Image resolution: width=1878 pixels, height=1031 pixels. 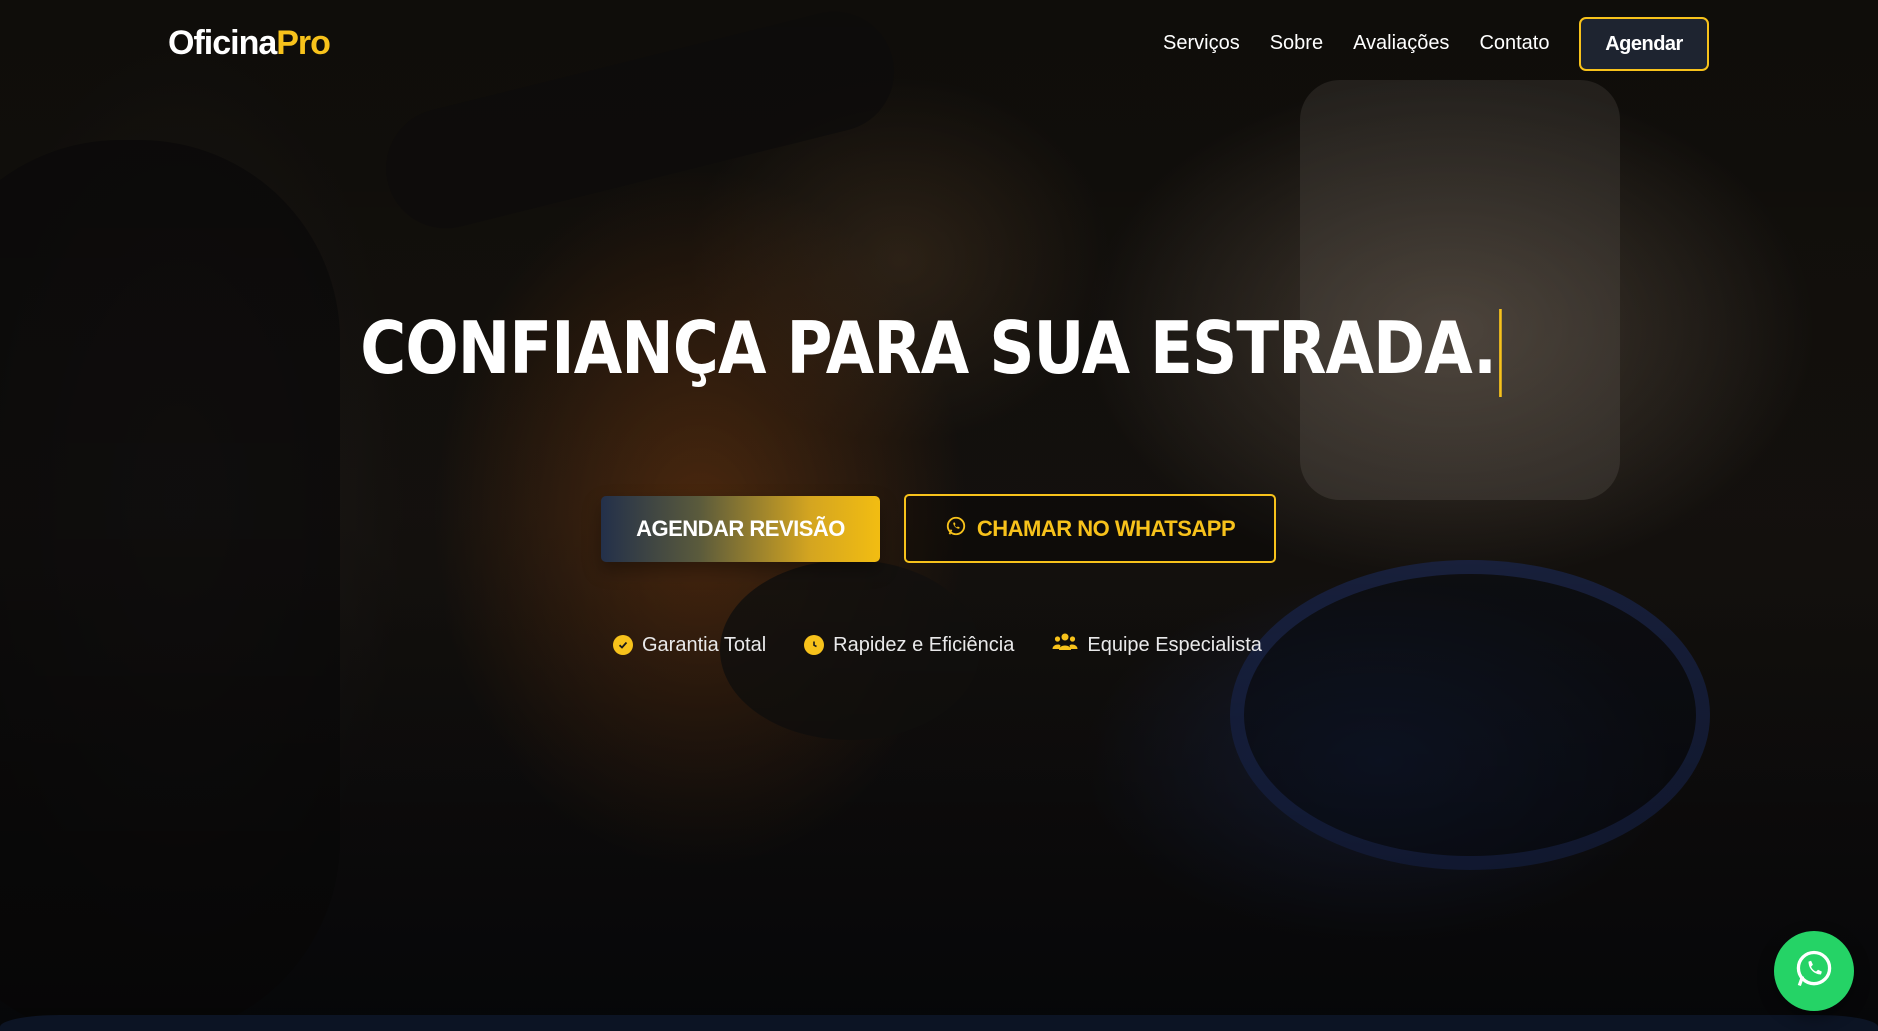 I want to click on check-circle-icon, so click(x=623, y=645).